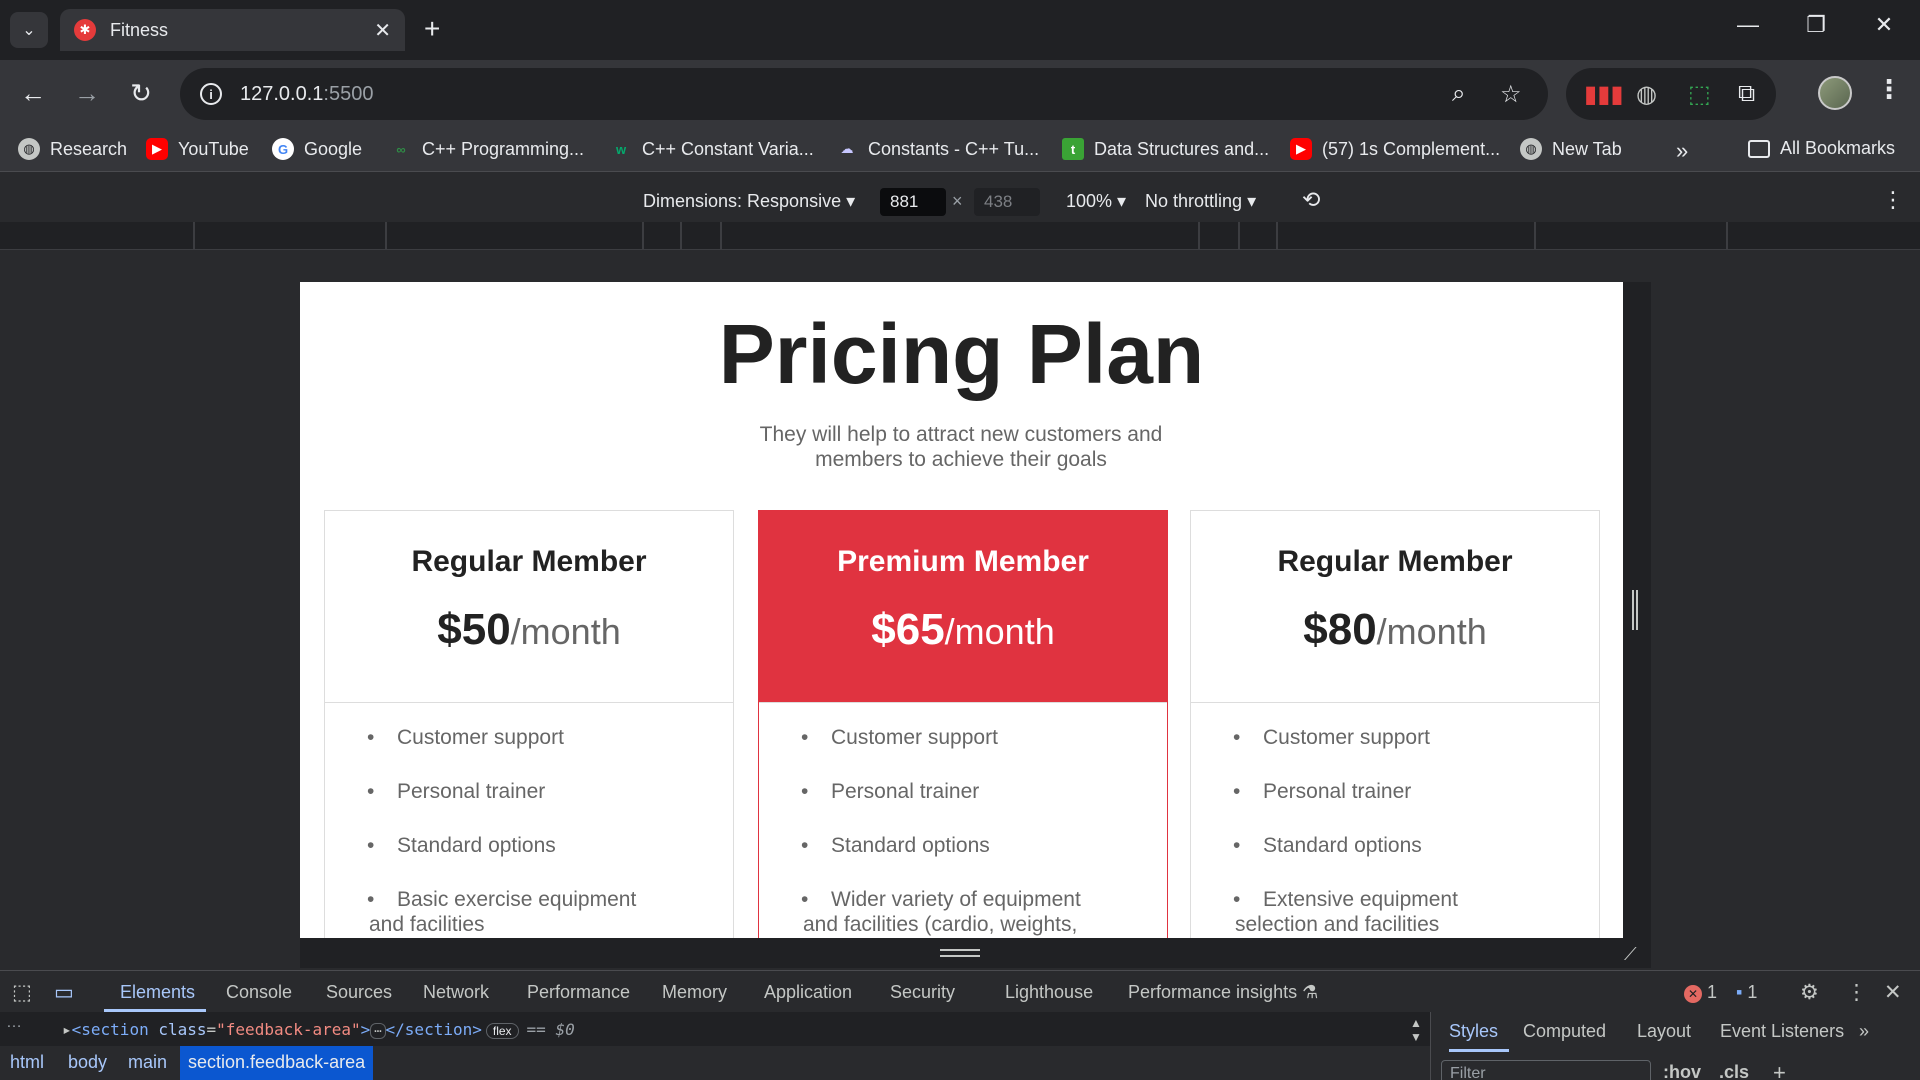  Describe the element at coordinates (1458, 94) in the screenshot. I see `zoom-icon: ⌕` at that location.